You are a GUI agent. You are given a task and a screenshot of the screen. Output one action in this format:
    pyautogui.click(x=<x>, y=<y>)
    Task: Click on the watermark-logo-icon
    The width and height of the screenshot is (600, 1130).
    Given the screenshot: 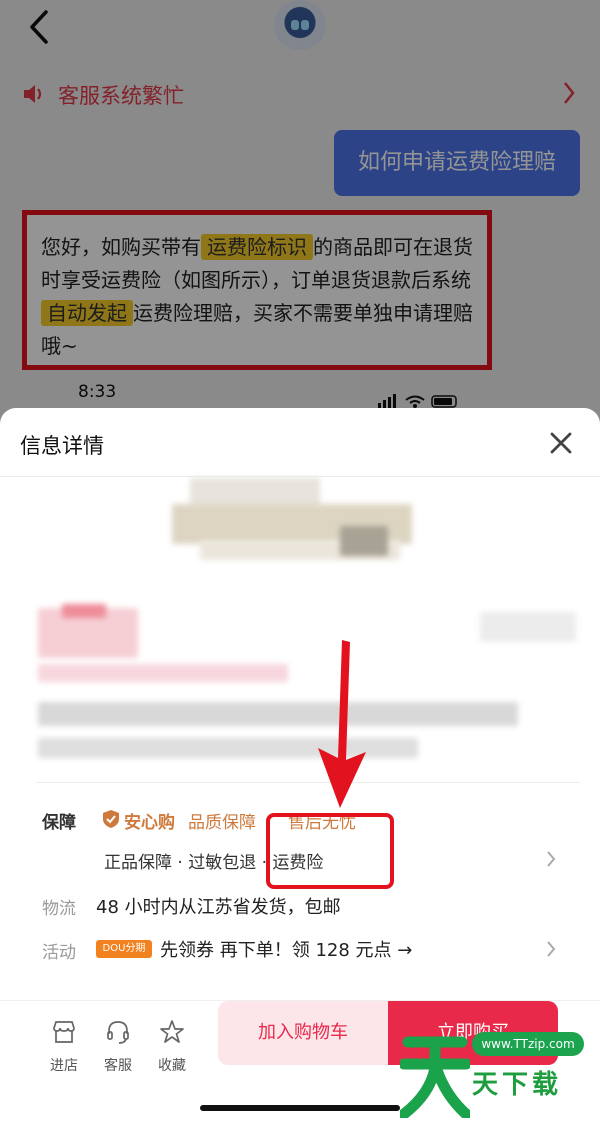 What is the action you would take?
    pyautogui.click(x=435, y=1077)
    